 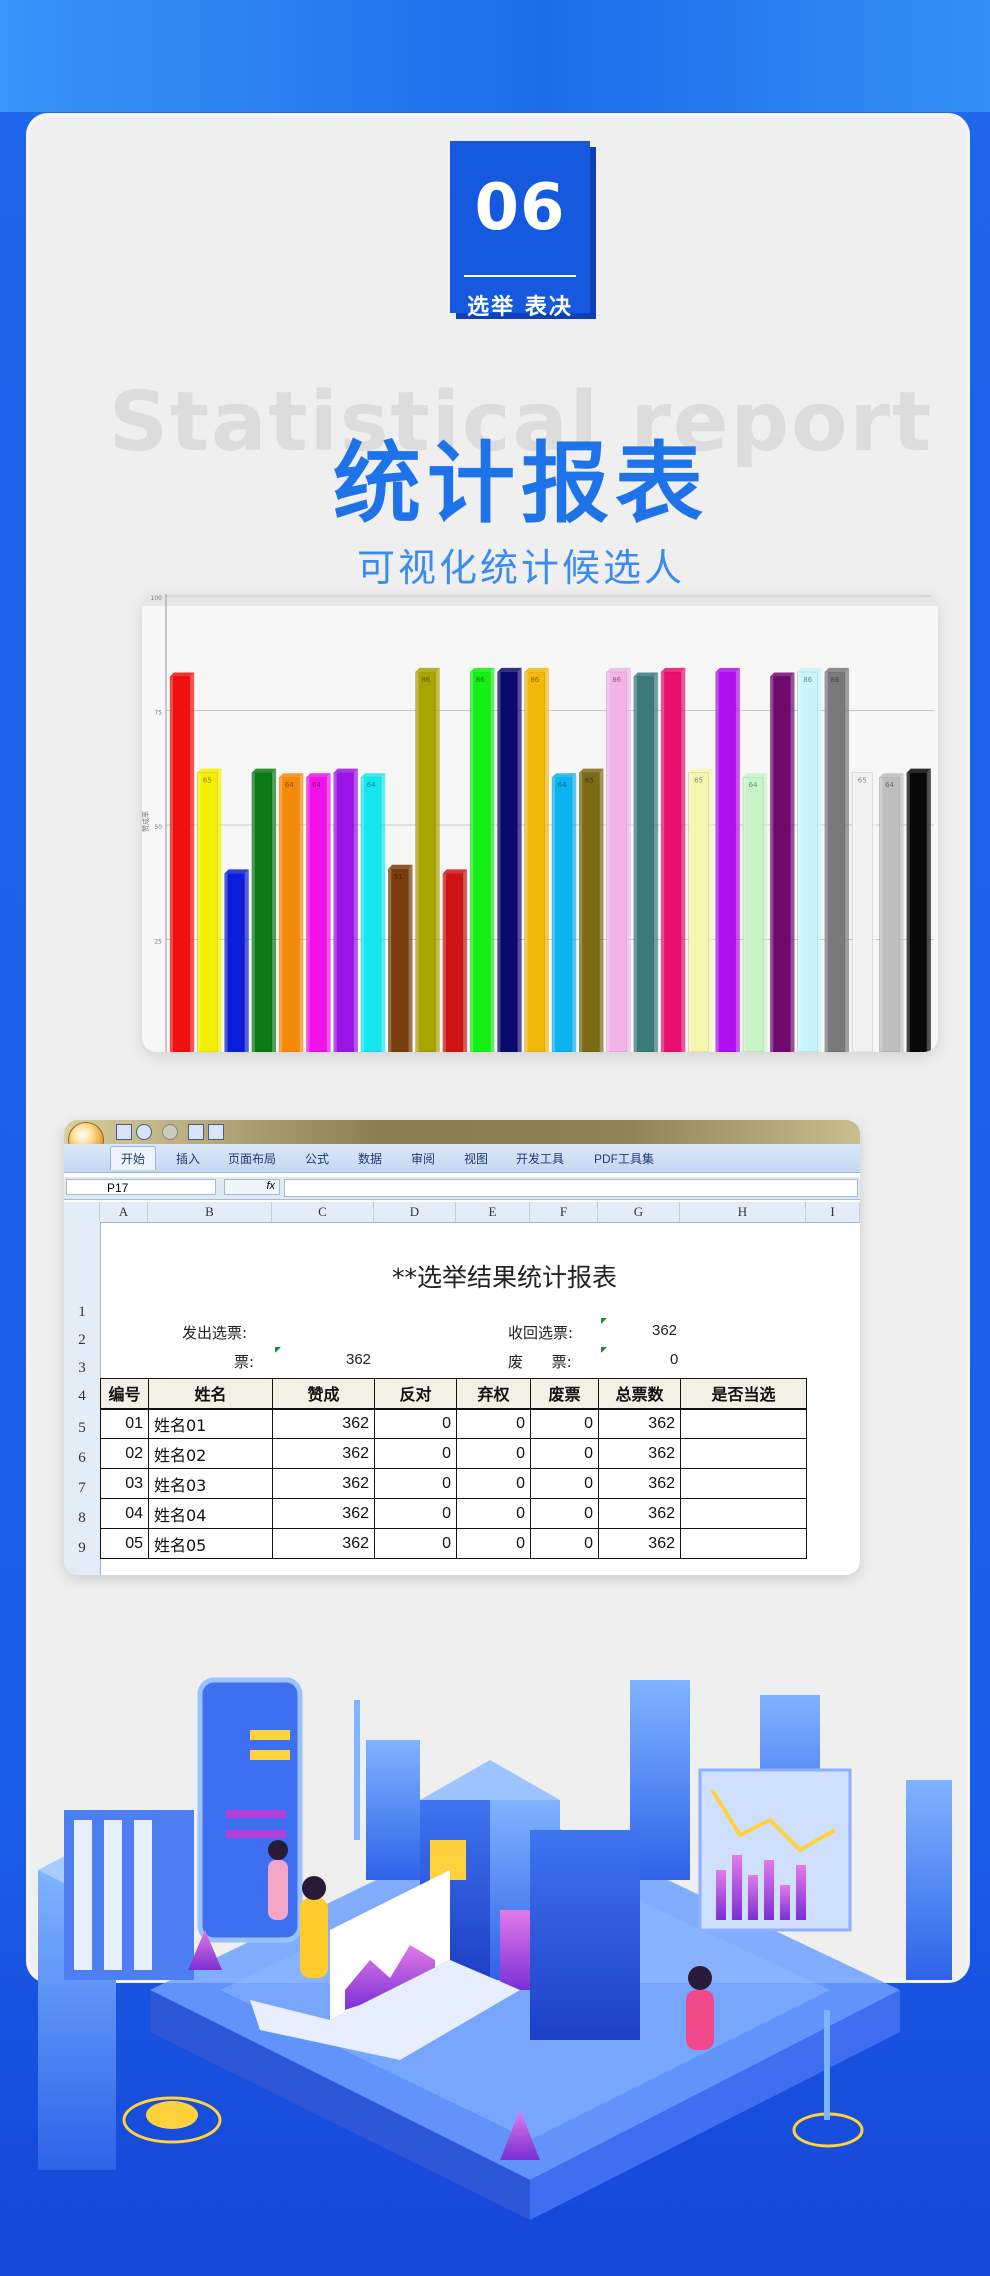 I want to click on save-icon, so click(x=124, y=1132).